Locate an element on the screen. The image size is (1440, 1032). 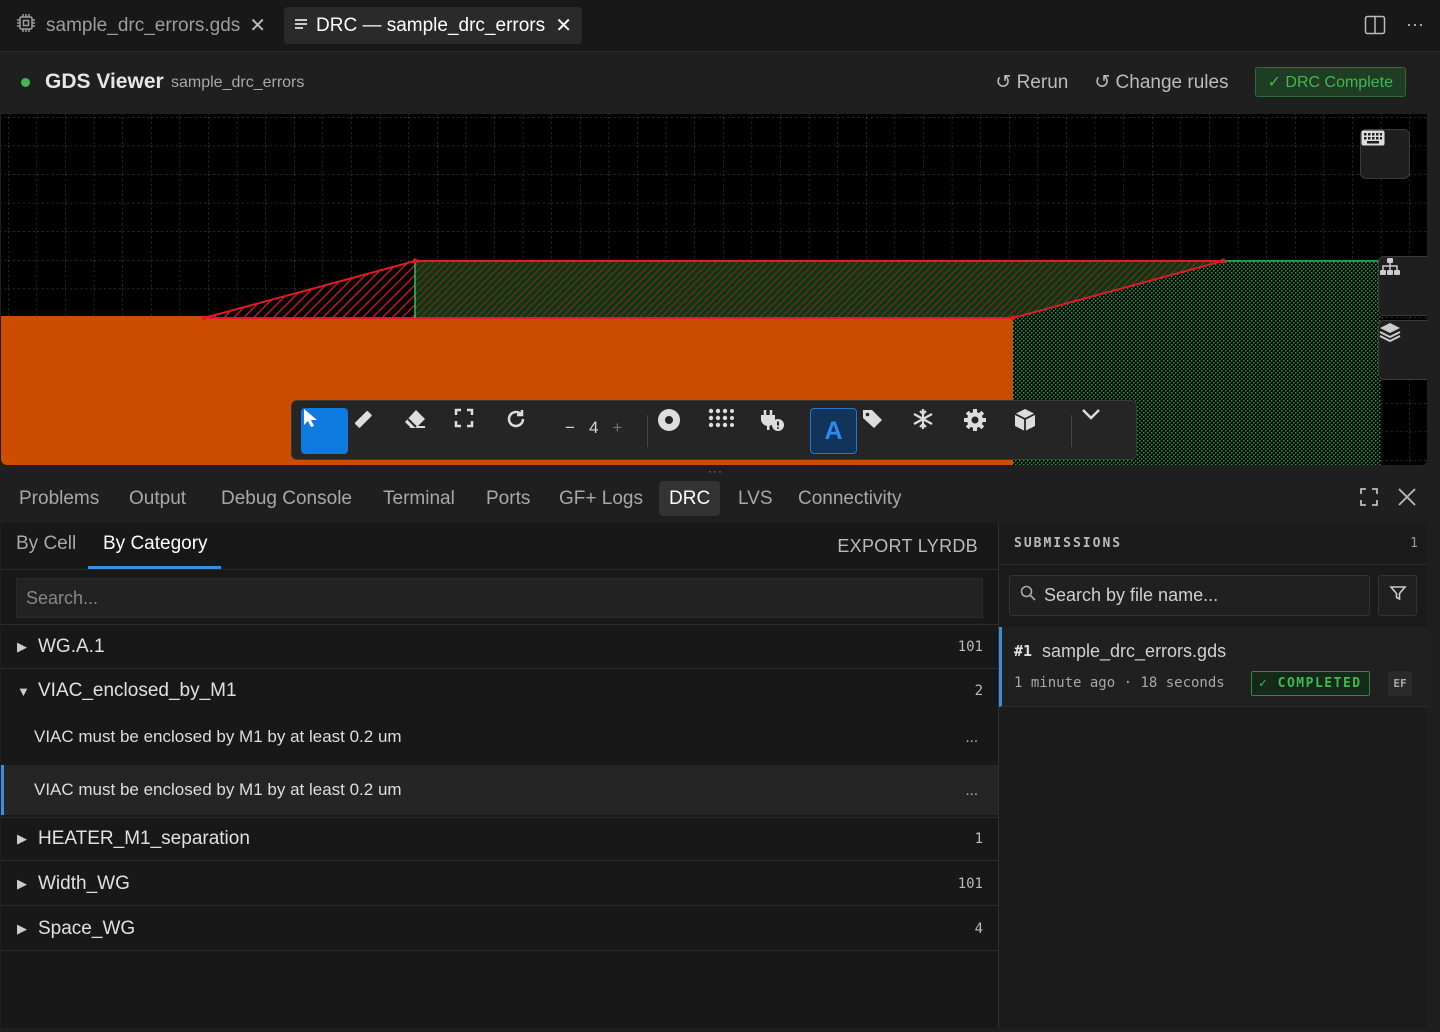
ruler-tool-button is located at coordinates (375, 431).